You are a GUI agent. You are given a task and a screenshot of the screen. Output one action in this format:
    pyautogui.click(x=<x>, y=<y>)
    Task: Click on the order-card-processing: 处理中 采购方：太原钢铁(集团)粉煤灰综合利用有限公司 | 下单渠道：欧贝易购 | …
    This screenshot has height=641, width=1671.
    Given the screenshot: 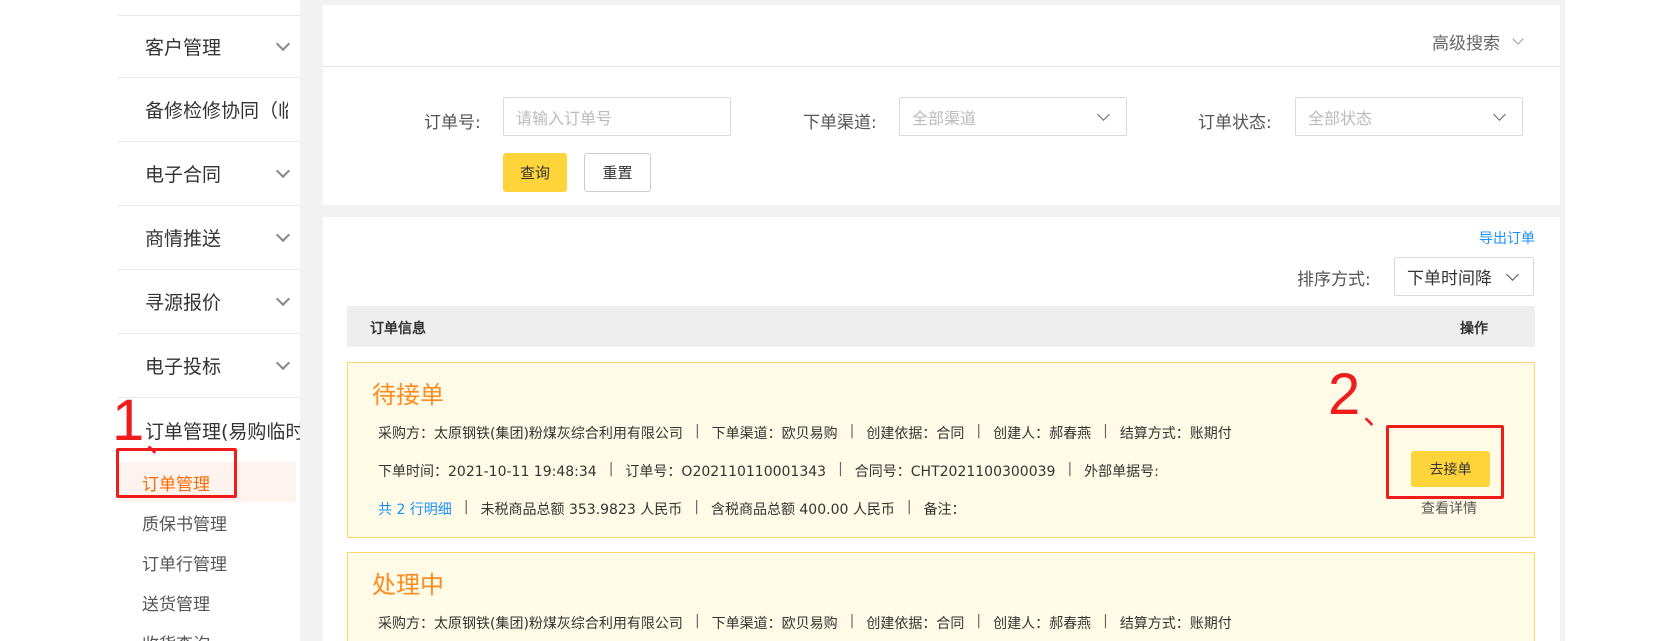 What is the action you would take?
    pyautogui.click(x=941, y=596)
    